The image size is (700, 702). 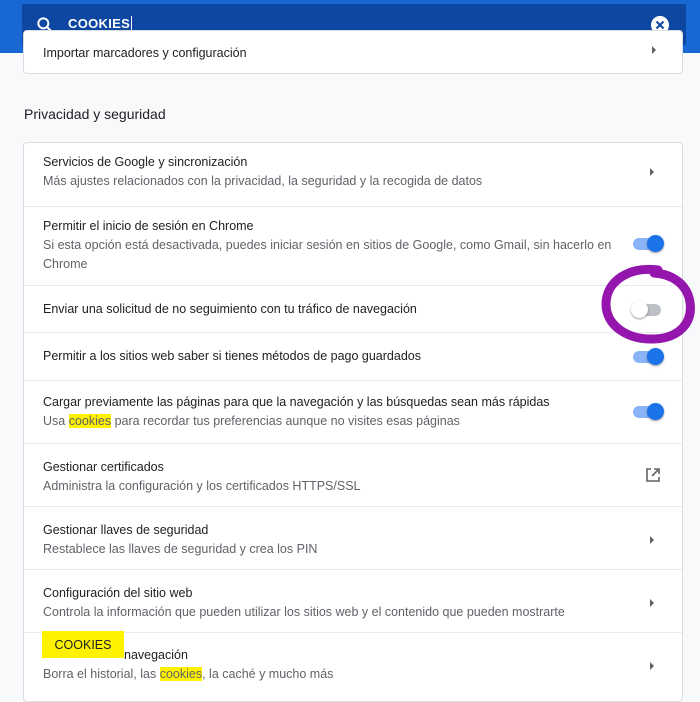 What do you see at coordinates (353, 52) in the screenshot?
I see `import-bookmarks-card: Importar marcadores y configuración` at bounding box center [353, 52].